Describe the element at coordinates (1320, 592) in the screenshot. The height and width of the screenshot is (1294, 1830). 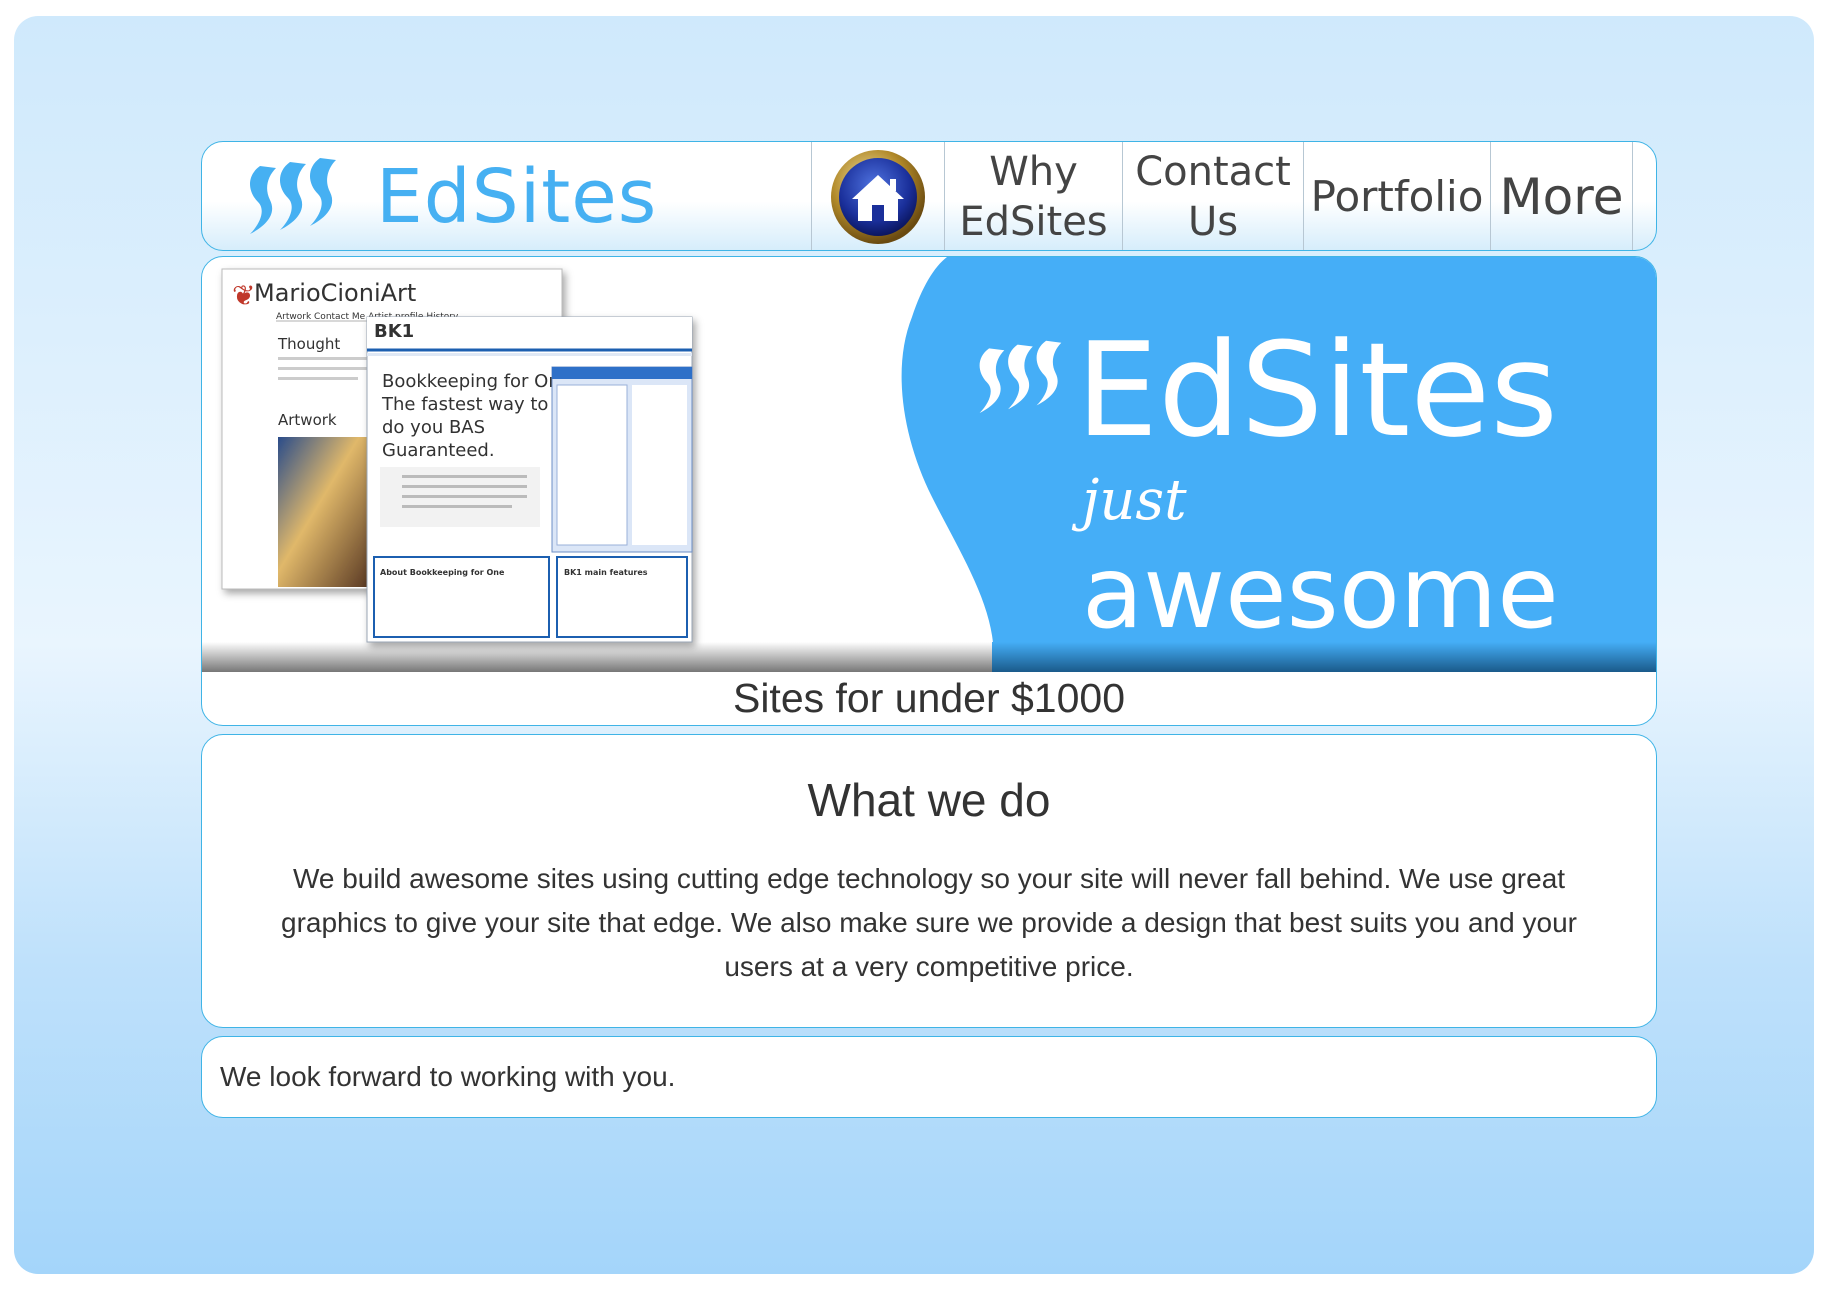
I see `banner-tagline-big: awesome` at that location.